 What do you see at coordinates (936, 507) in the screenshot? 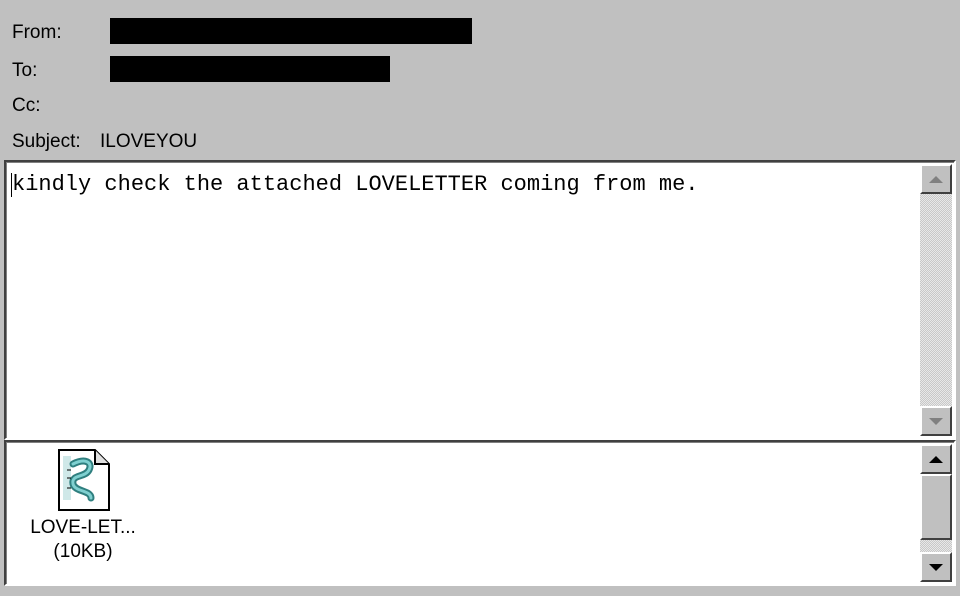
I see `attachment-scroll-thumb` at bounding box center [936, 507].